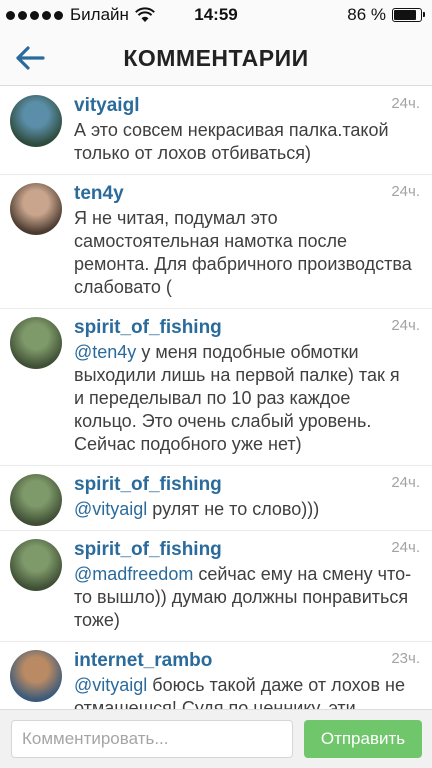  What do you see at coordinates (233, 509) in the screenshot?
I see `comment-body: рулят не то слово)))` at bounding box center [233, 509].